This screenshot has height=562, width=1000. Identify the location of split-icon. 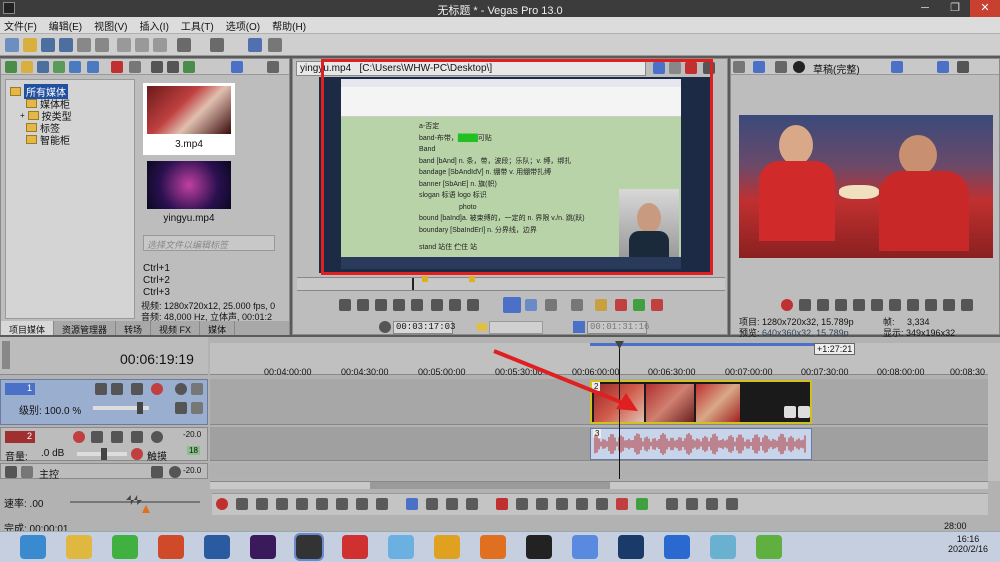
(582, 504).